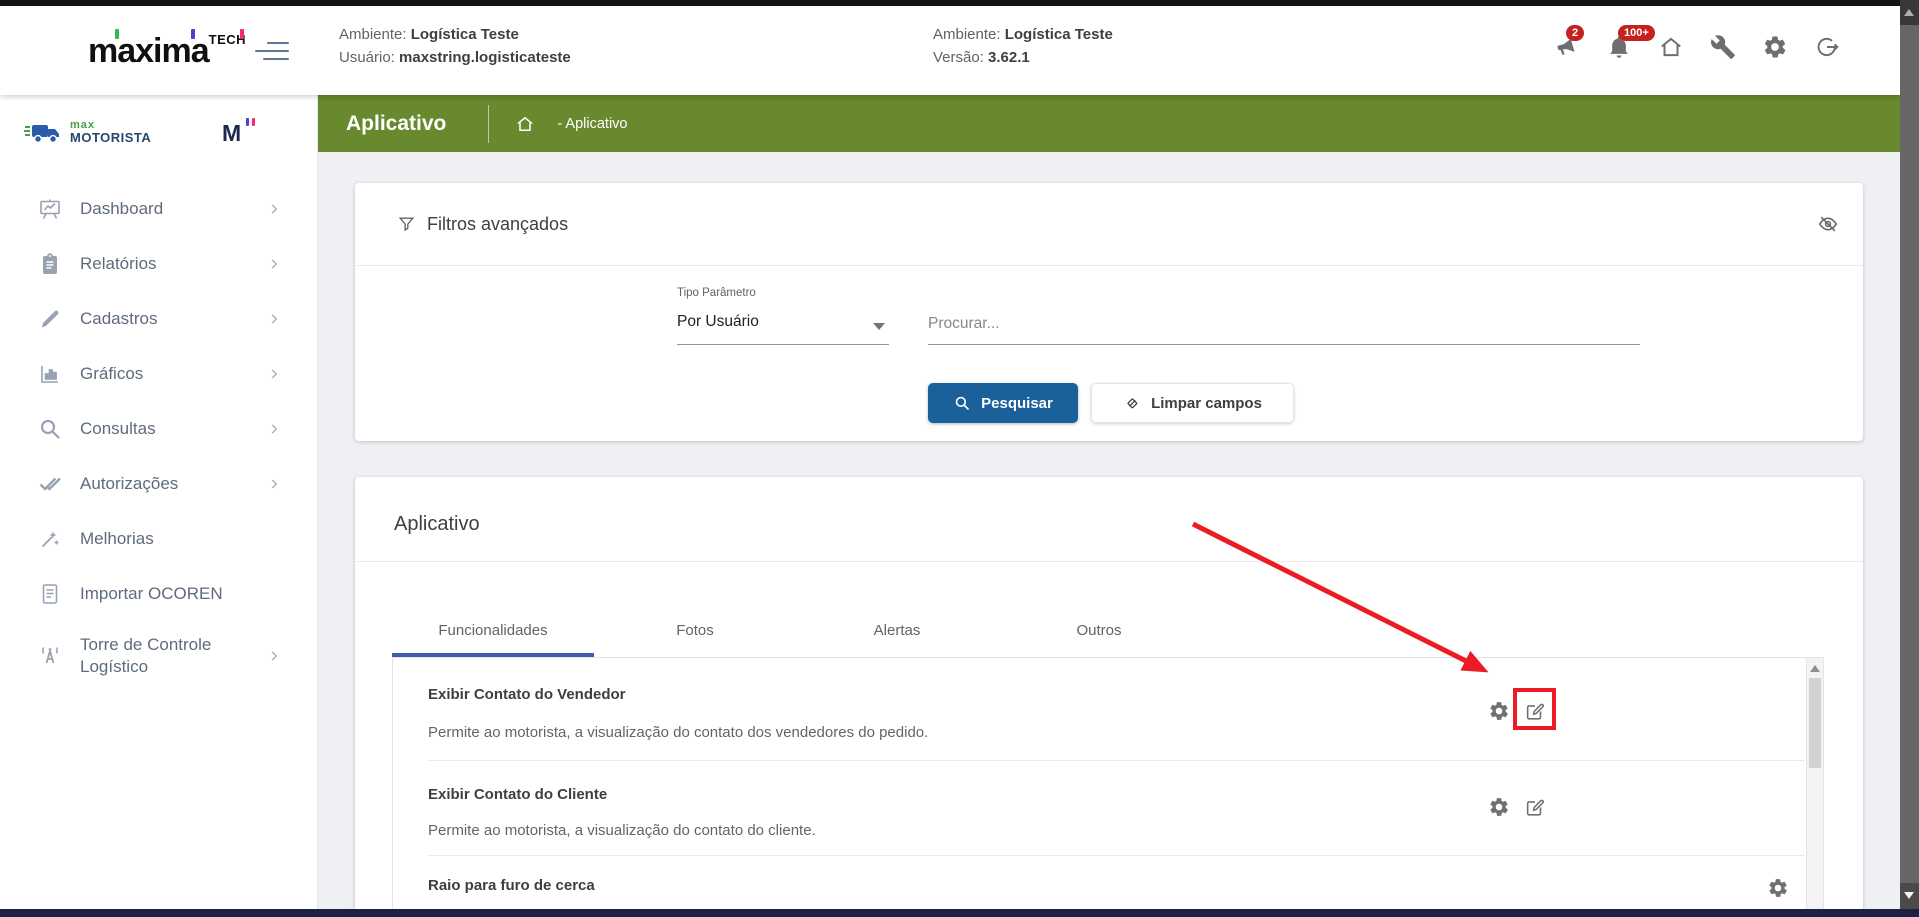  What do you see at coordinates (158, 318) in the screenshot?
I see `sidebar-item-cadastros: Cadastros` at bounding box center [158, 318].